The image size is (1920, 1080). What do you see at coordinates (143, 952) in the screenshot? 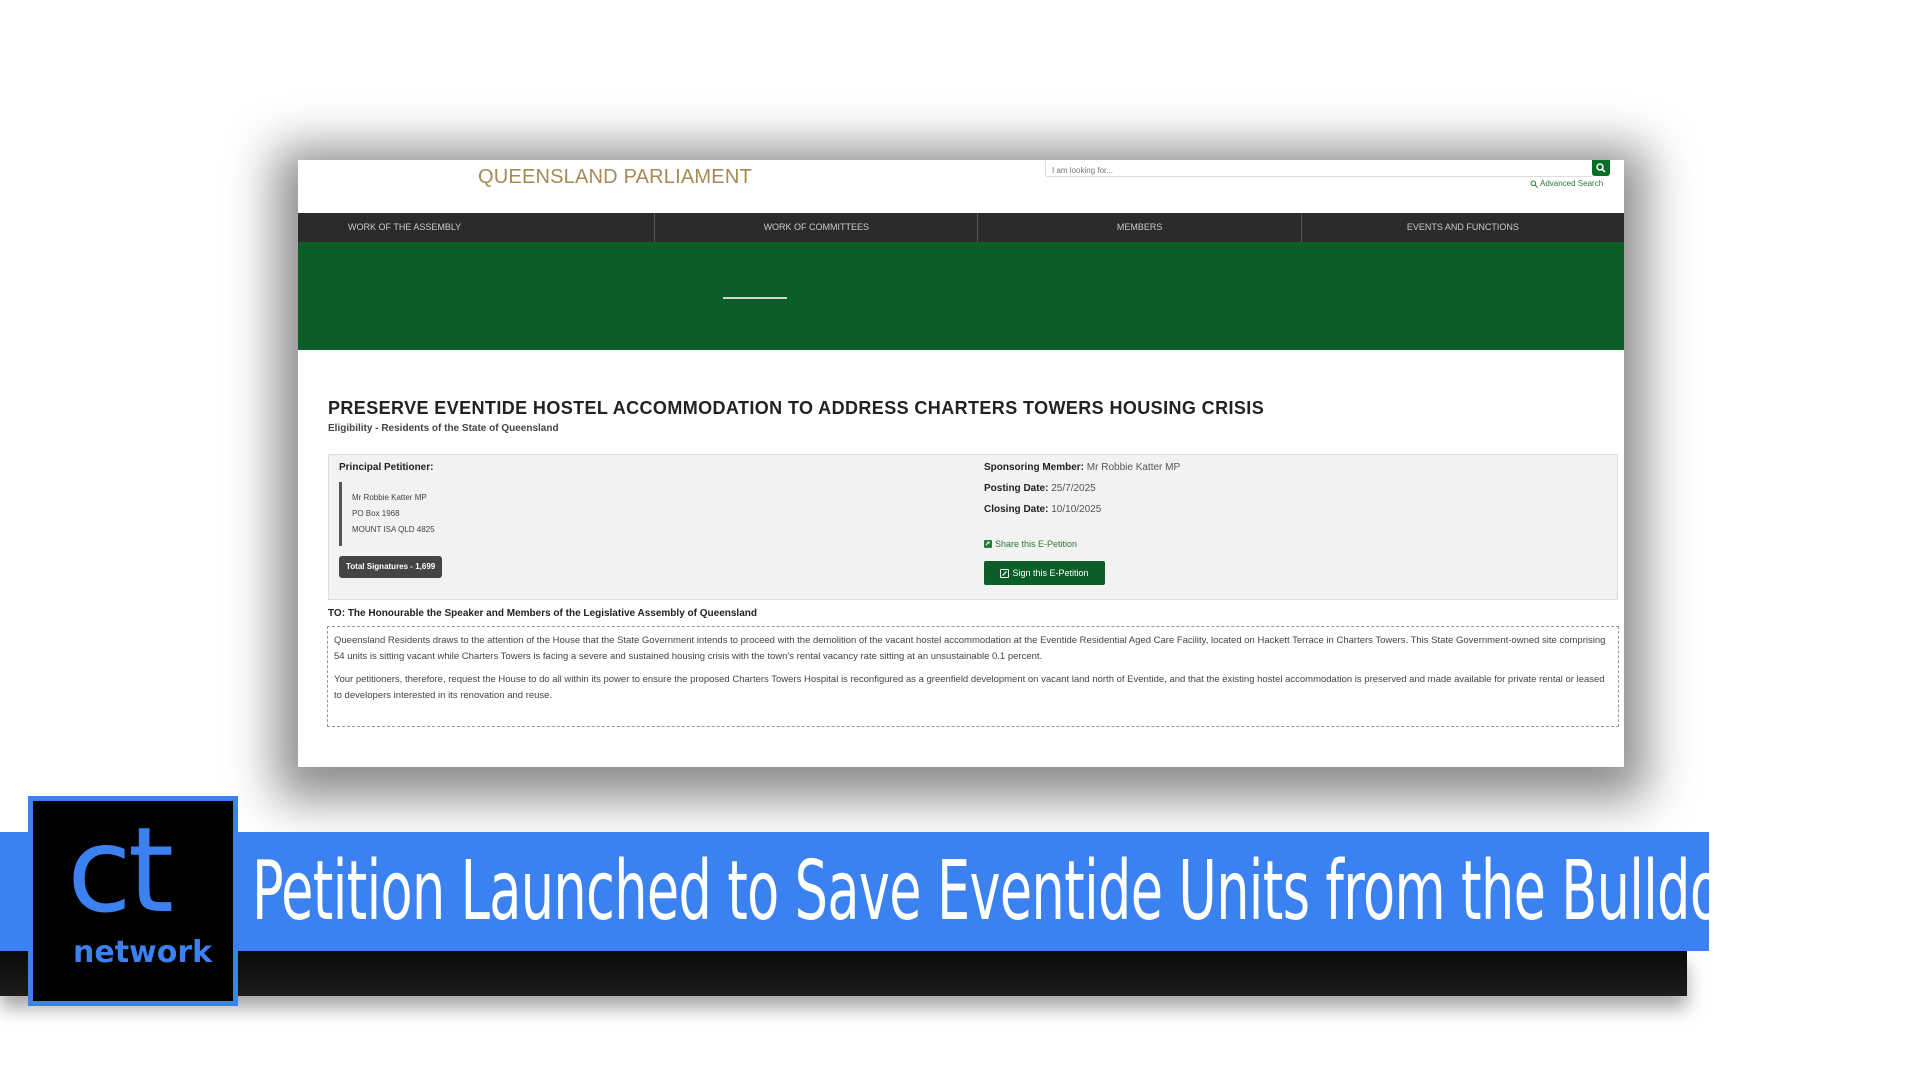
I see `logo-network-text: network` at bounding box center [143, 952].